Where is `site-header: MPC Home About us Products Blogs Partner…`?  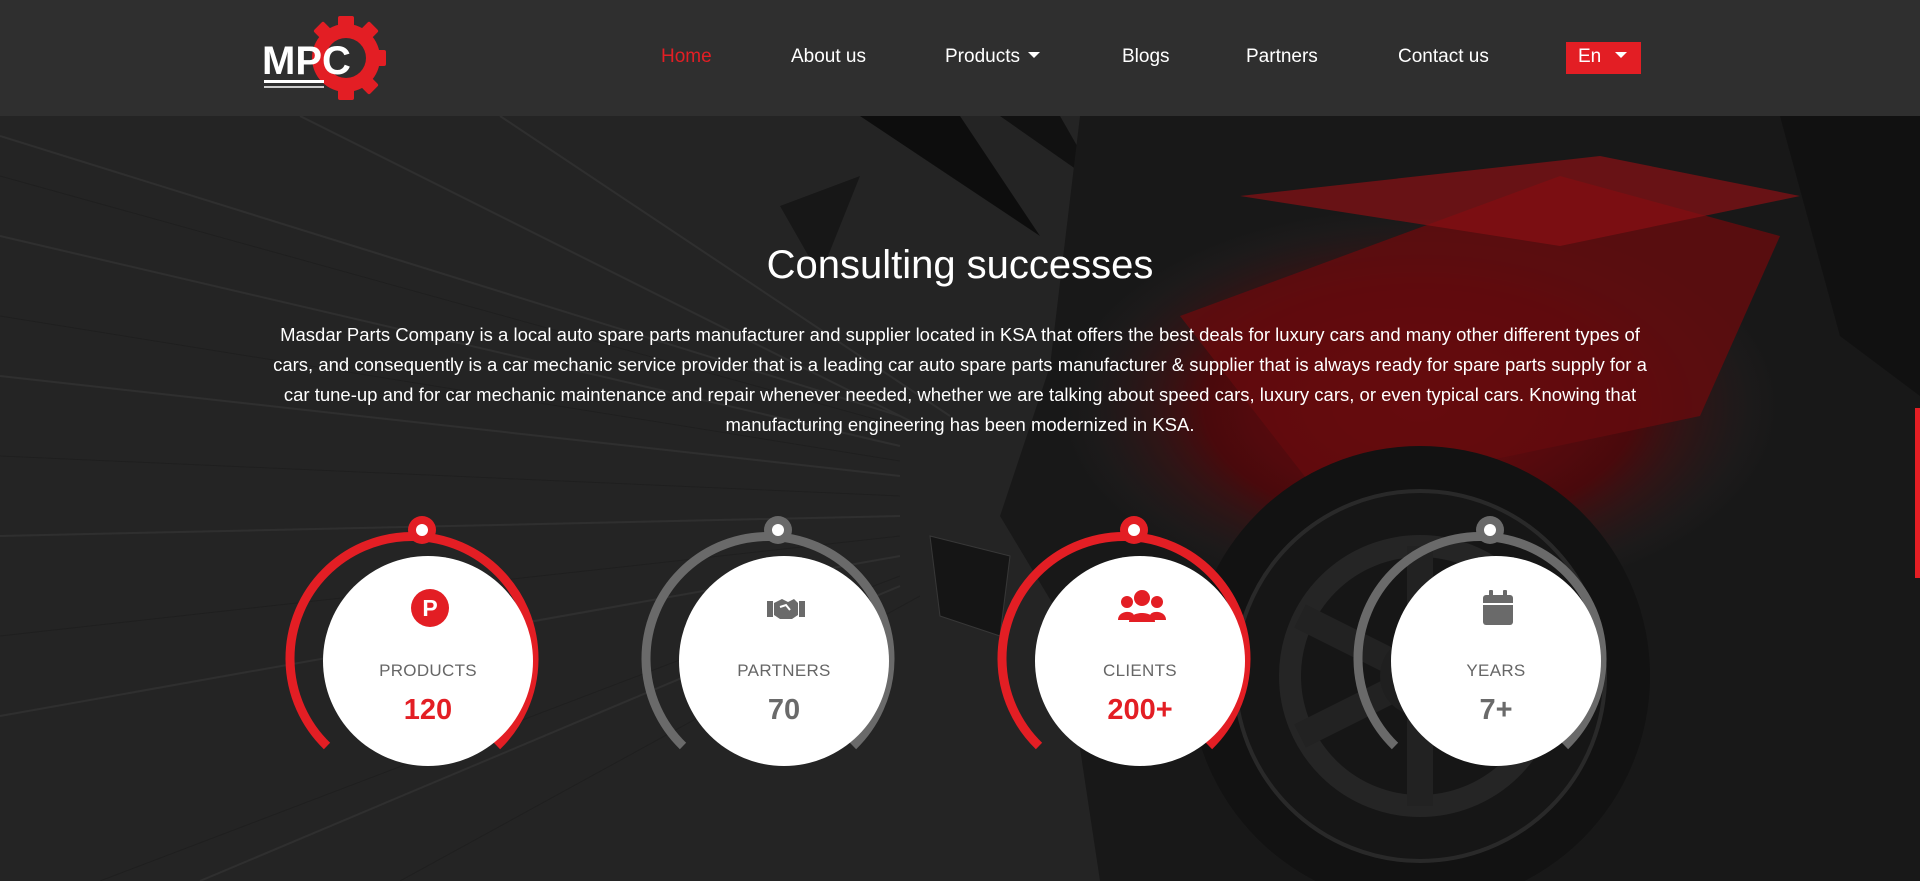 site-header: MPC Home About us Products Blogs Partner… is located at coordinates (960, 58).